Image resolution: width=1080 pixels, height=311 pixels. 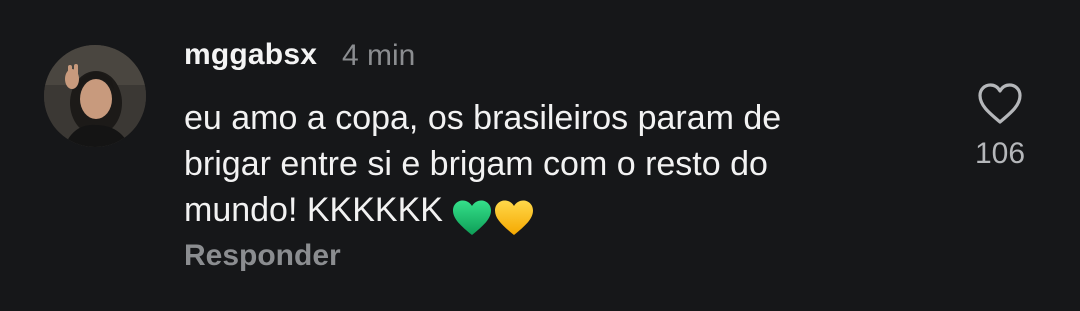 What do you see at coordinates (483, 118) in the screenshot?
I see `comment-line: eu amo a copa, os brasileiros param de` at bounding box center [483, 118].